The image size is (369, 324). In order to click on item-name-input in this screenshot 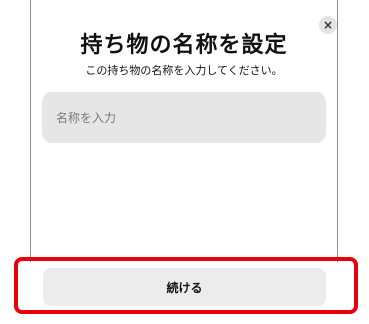, I will do `click(184, 117)`.